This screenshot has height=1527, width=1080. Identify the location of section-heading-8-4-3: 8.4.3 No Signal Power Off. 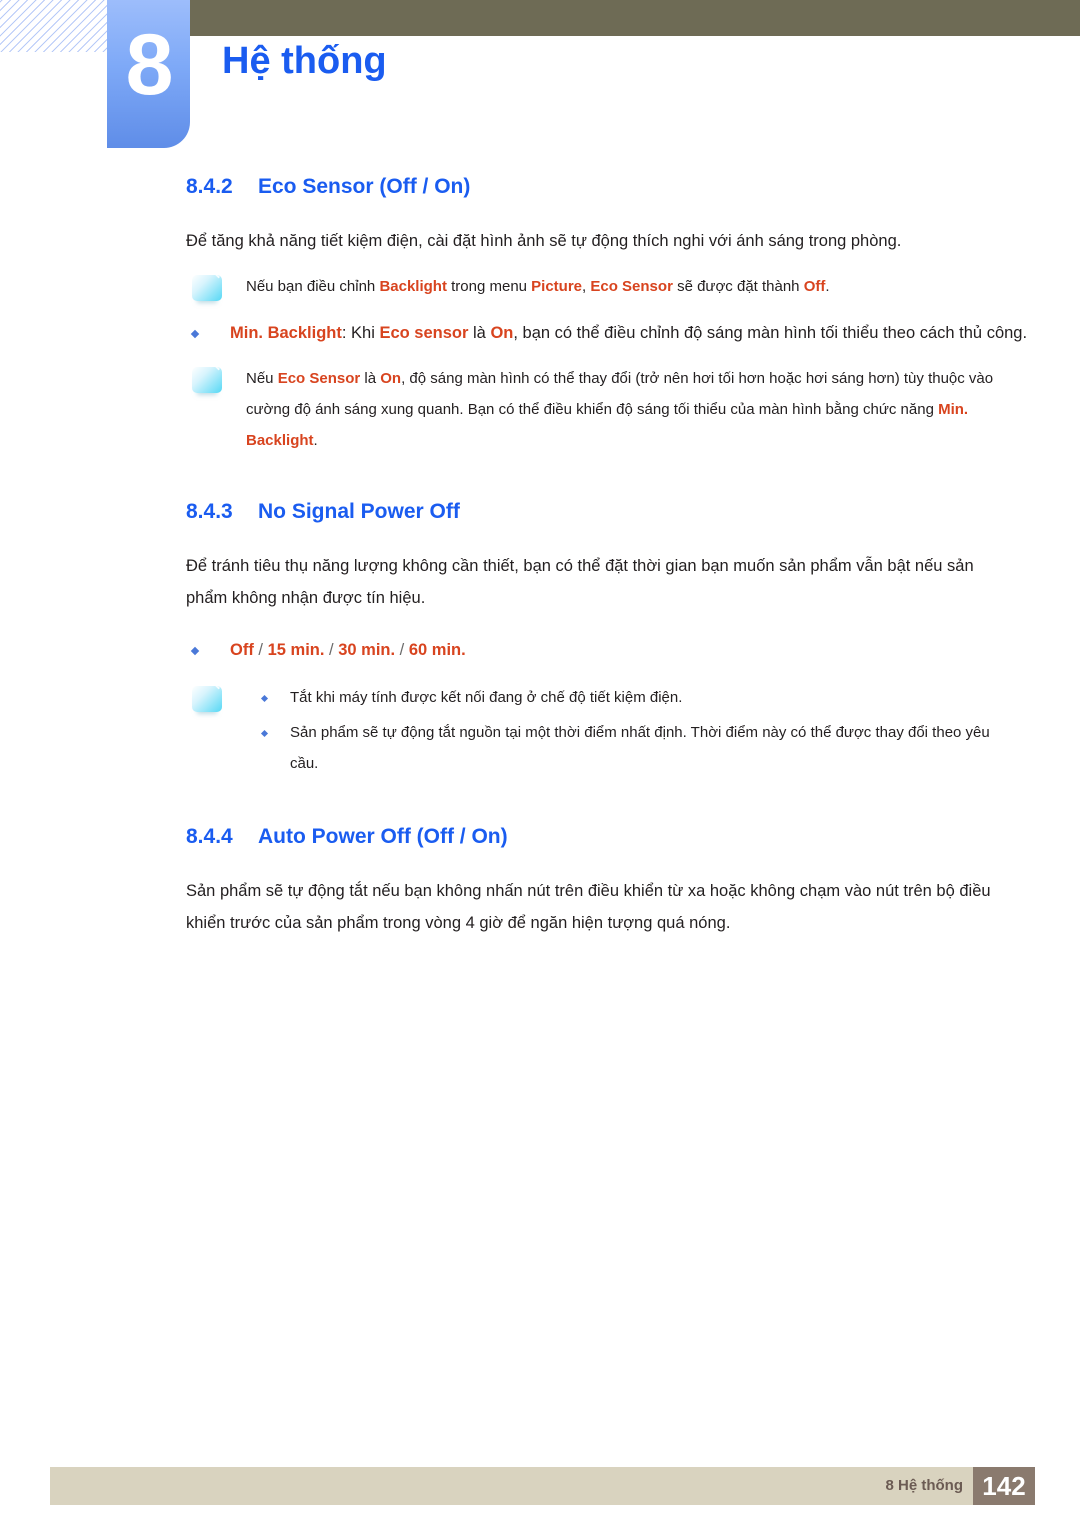
(633, 512).